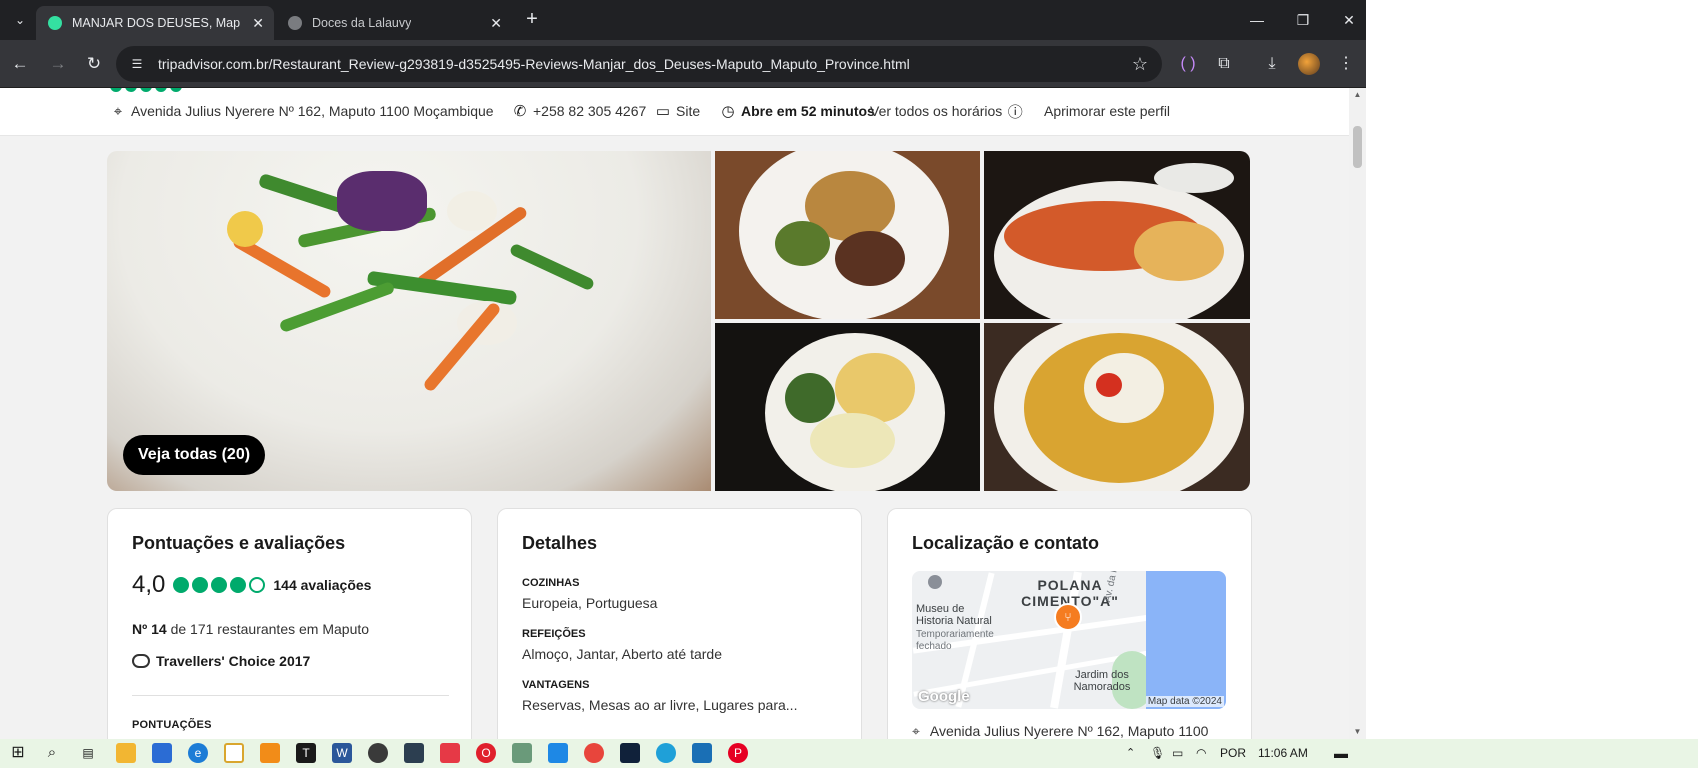 Image resolution: width=1698 pixels, height=768 pixels. Describe the element at coordinates (954, 615) in the screenshot. I see `map-museum-label: Museu de Historia Natural` at that location.